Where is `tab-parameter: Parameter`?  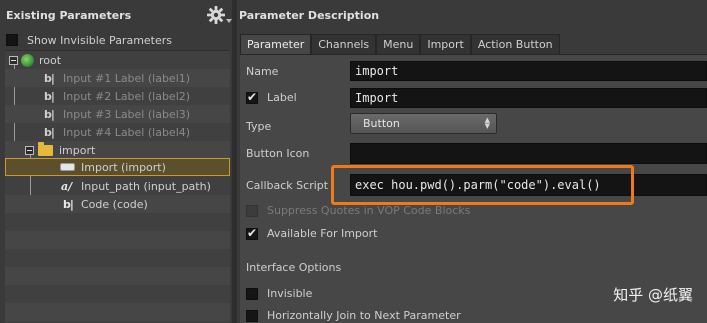
tab-parameter: Parameter is located at coordinates (276, 44).